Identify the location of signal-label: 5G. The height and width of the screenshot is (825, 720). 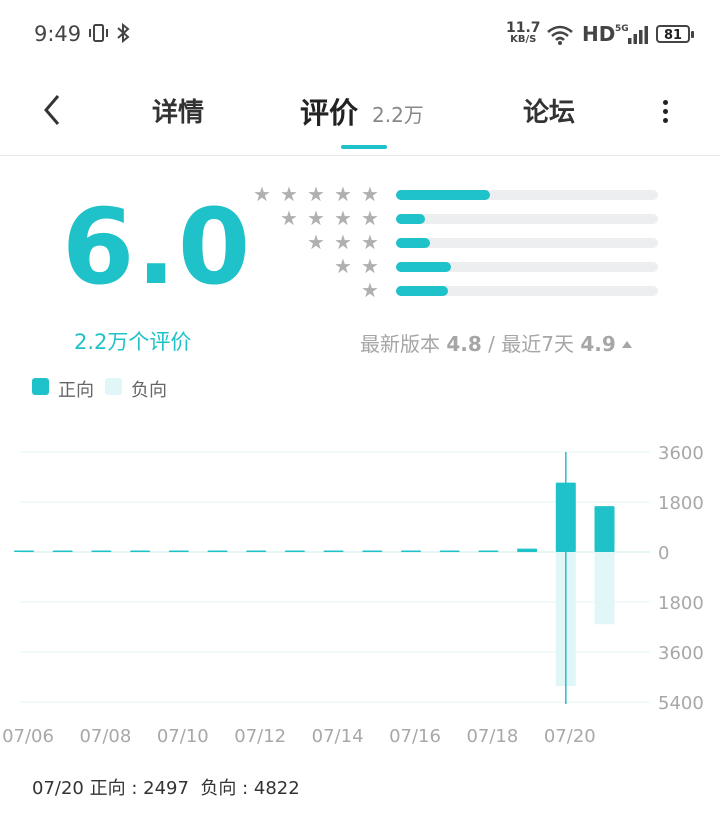
(622, 29).